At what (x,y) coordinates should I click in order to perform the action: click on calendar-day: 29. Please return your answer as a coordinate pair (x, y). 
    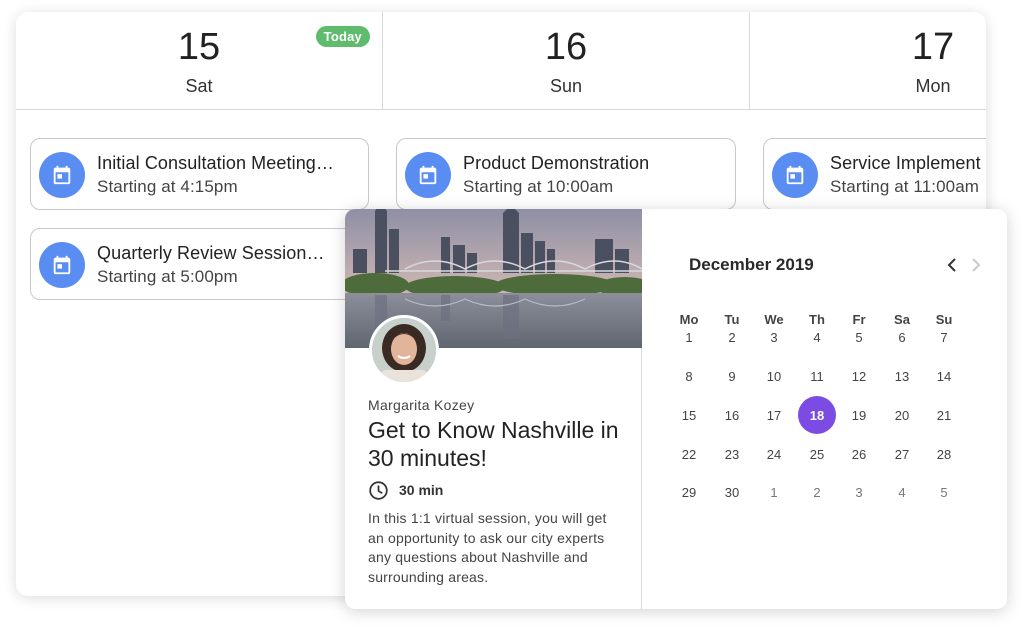
    Looking at the image, I should click on (689, 492).